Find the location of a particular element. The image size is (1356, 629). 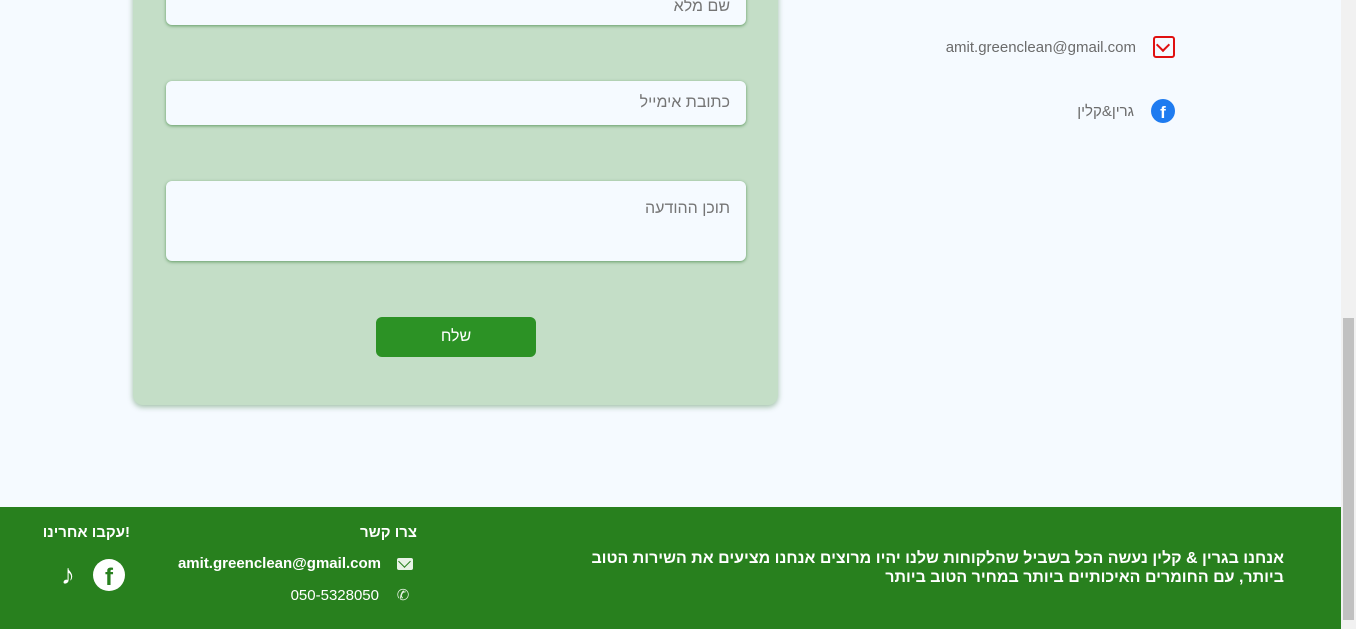

footer-contact-title: צרו קשר is located at coordinates (388, 532).